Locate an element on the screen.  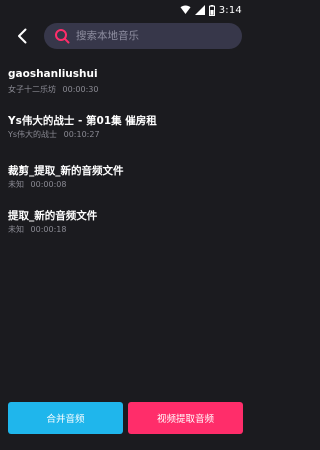
battery-icon is located at coordinates (211, 10).